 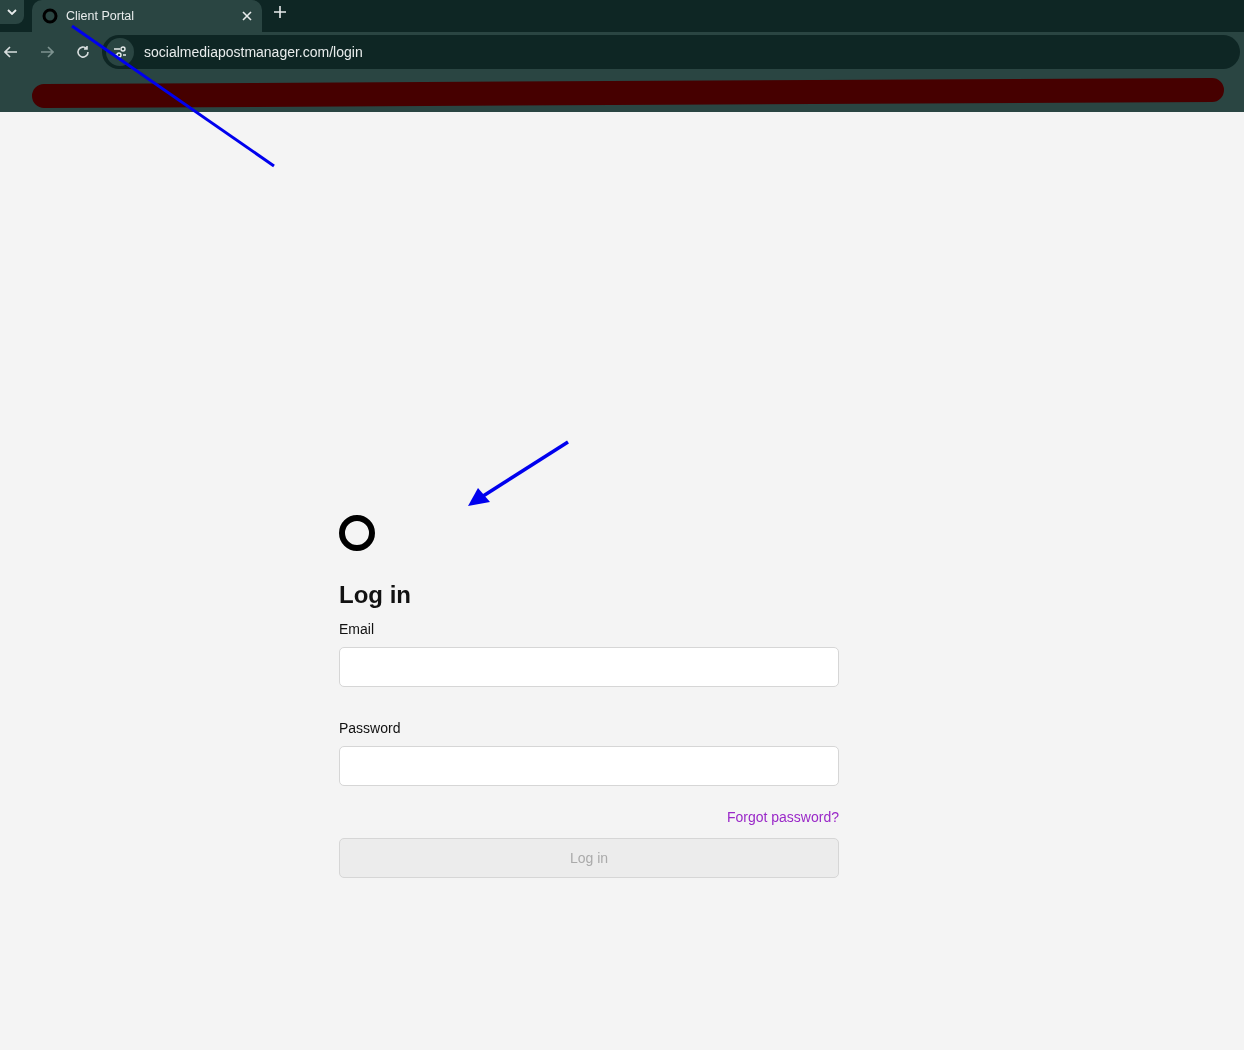 What do you see at coordinates (101, 16) in the screenshot?
I see `tab-title: Client Portal` at bounding box center [101, 16].